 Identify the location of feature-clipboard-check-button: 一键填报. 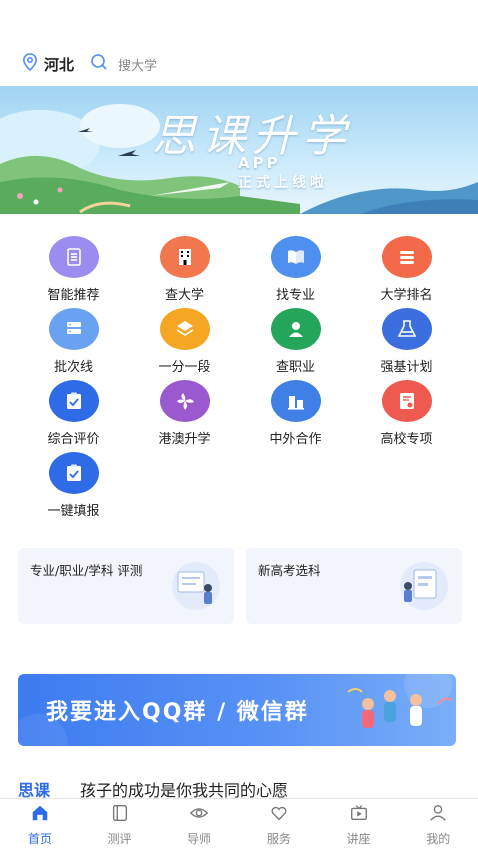
(73, 488).